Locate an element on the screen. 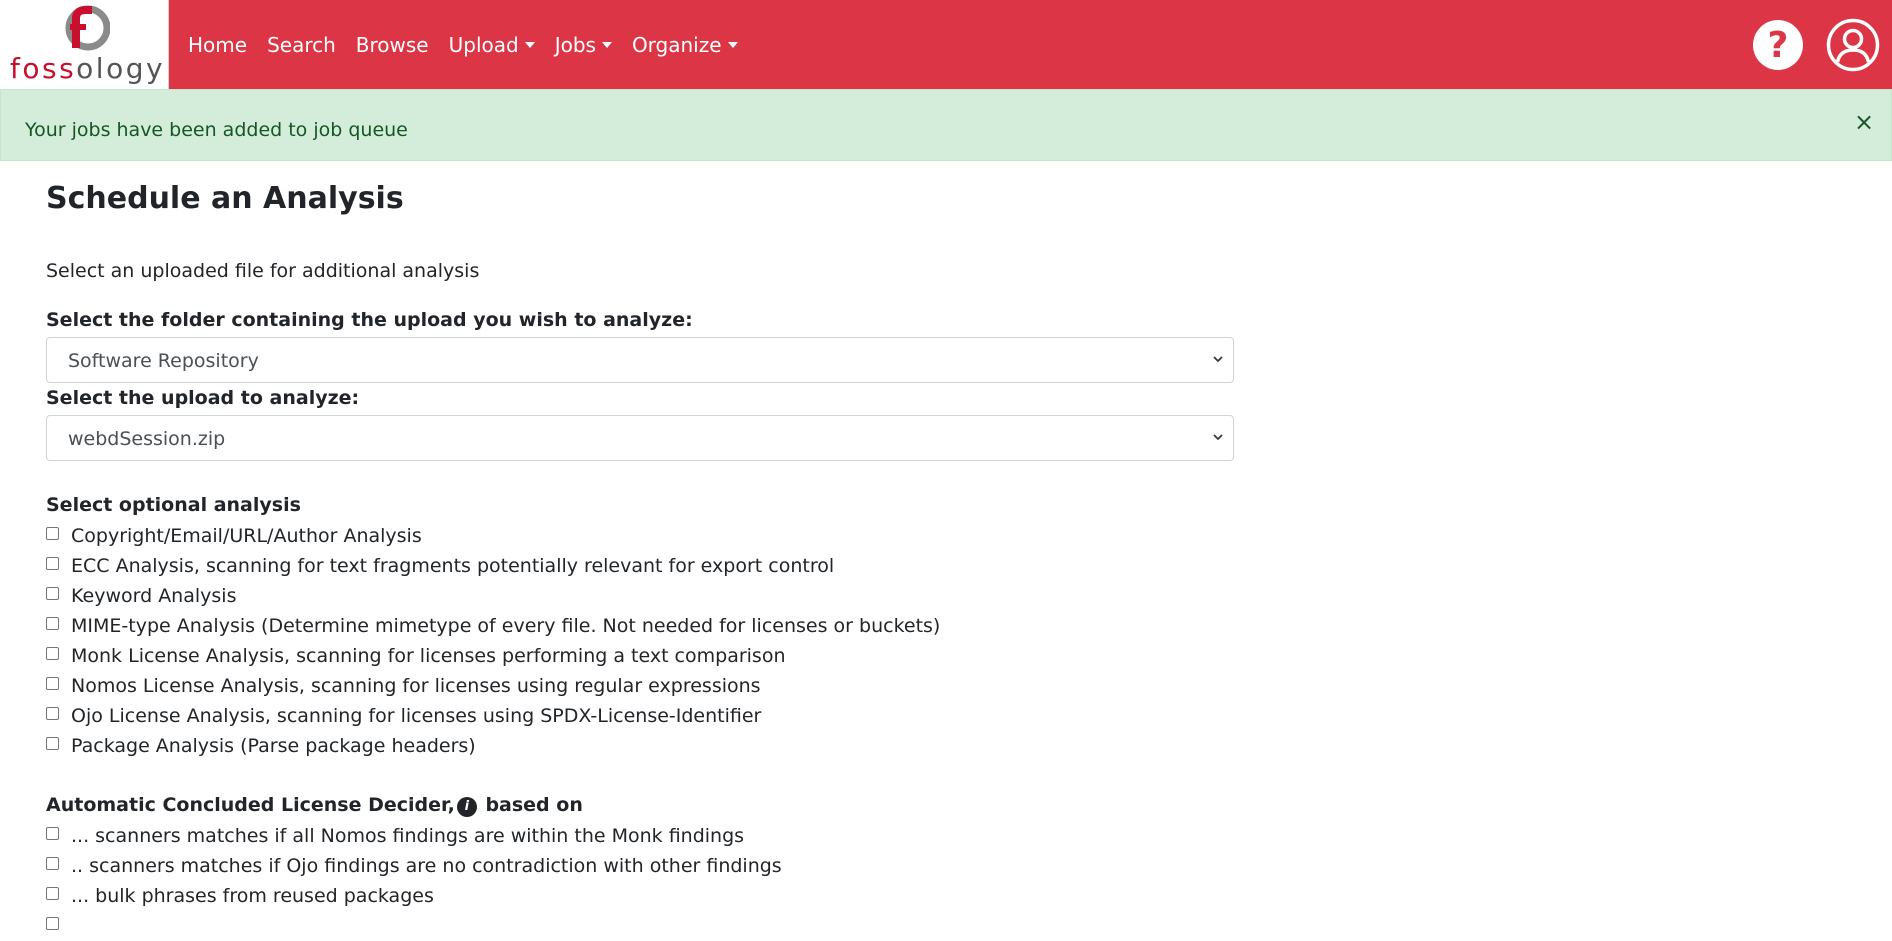 The image size is (1892, 941). option-label: Copyright/Email/URL/Author Analysis is located at coordinates (246, 536).